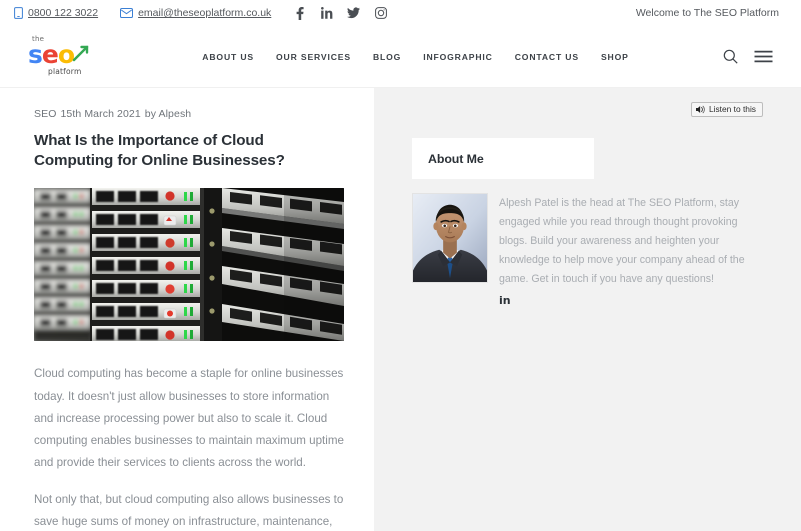  I want to click on site-logo: the seo platform, so click(60, 57).